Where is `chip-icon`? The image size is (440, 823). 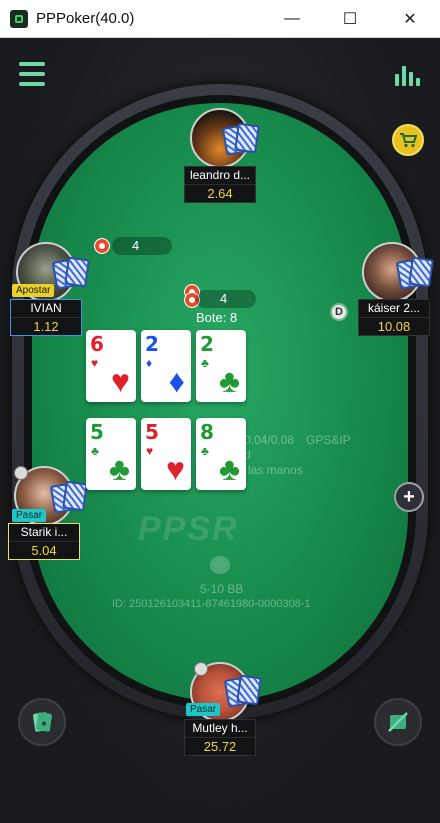
chip-icon is located at coordinates (102, 246).